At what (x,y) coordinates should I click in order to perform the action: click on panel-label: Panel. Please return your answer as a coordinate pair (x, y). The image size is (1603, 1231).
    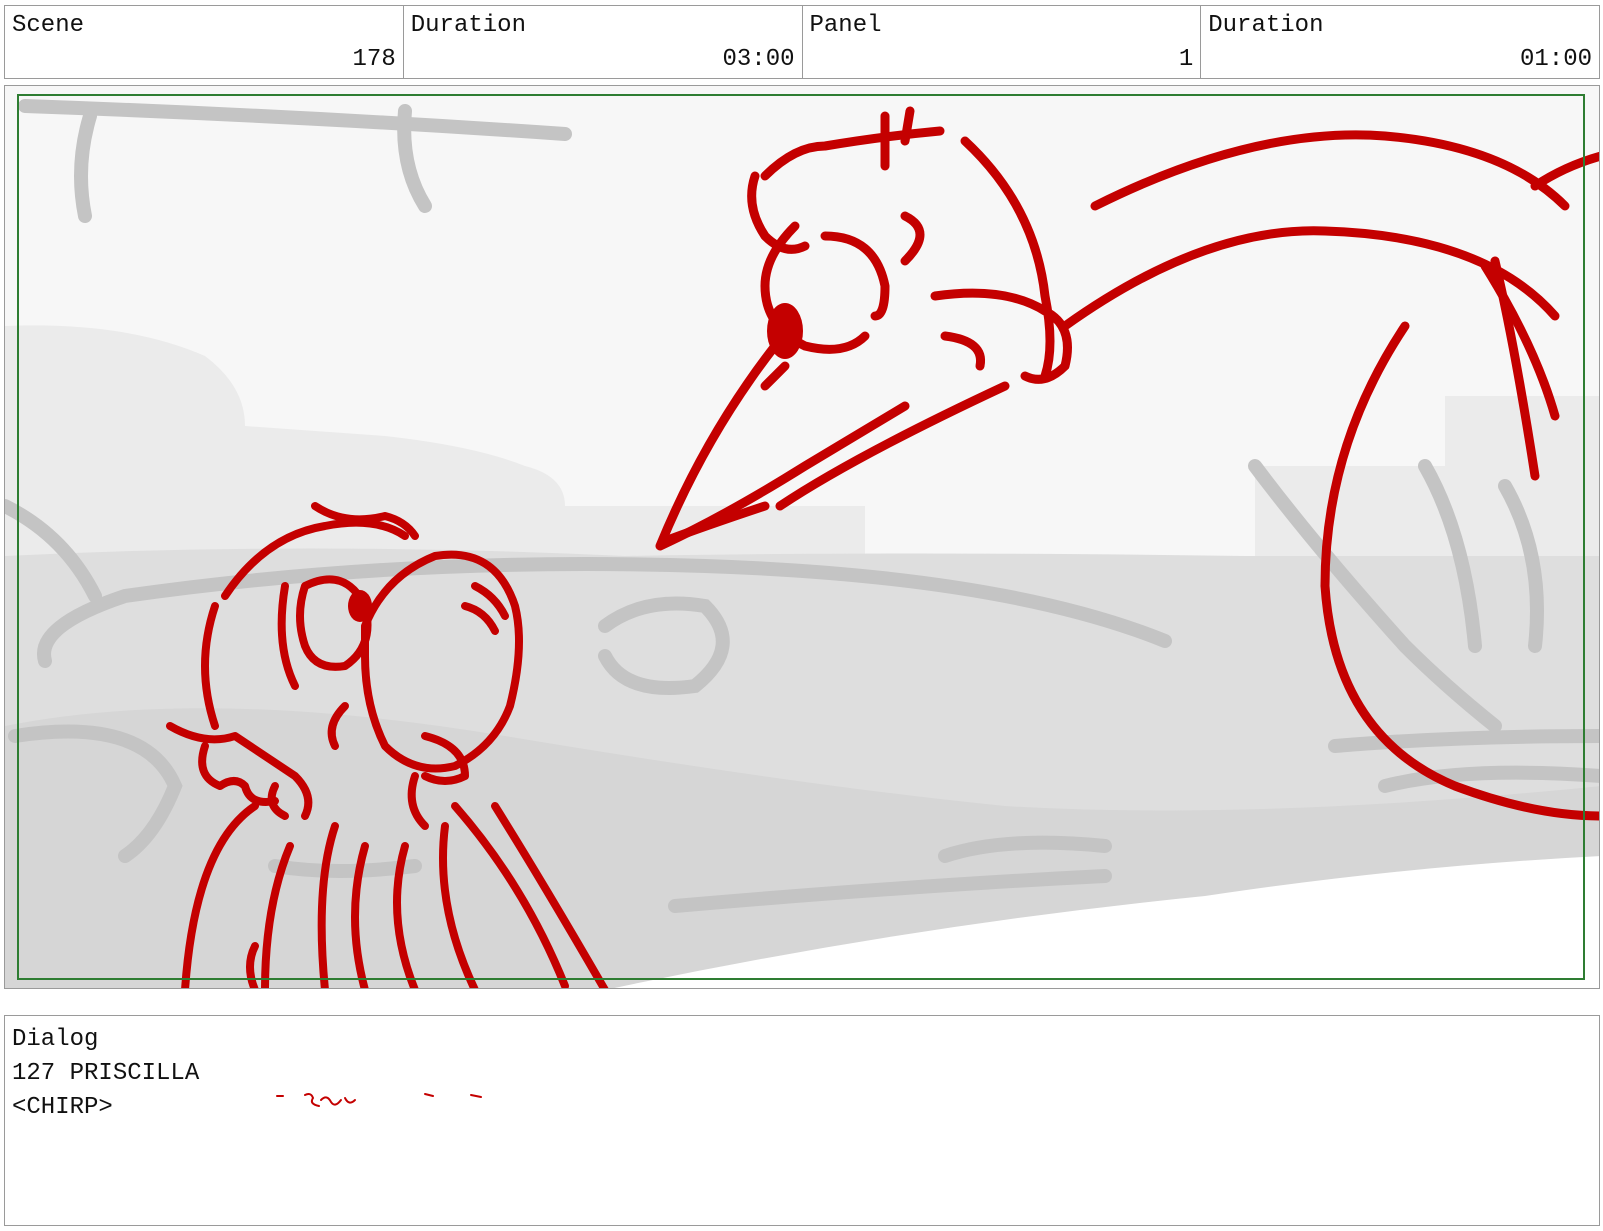
    Looking at the image, I should click on (845, 25).